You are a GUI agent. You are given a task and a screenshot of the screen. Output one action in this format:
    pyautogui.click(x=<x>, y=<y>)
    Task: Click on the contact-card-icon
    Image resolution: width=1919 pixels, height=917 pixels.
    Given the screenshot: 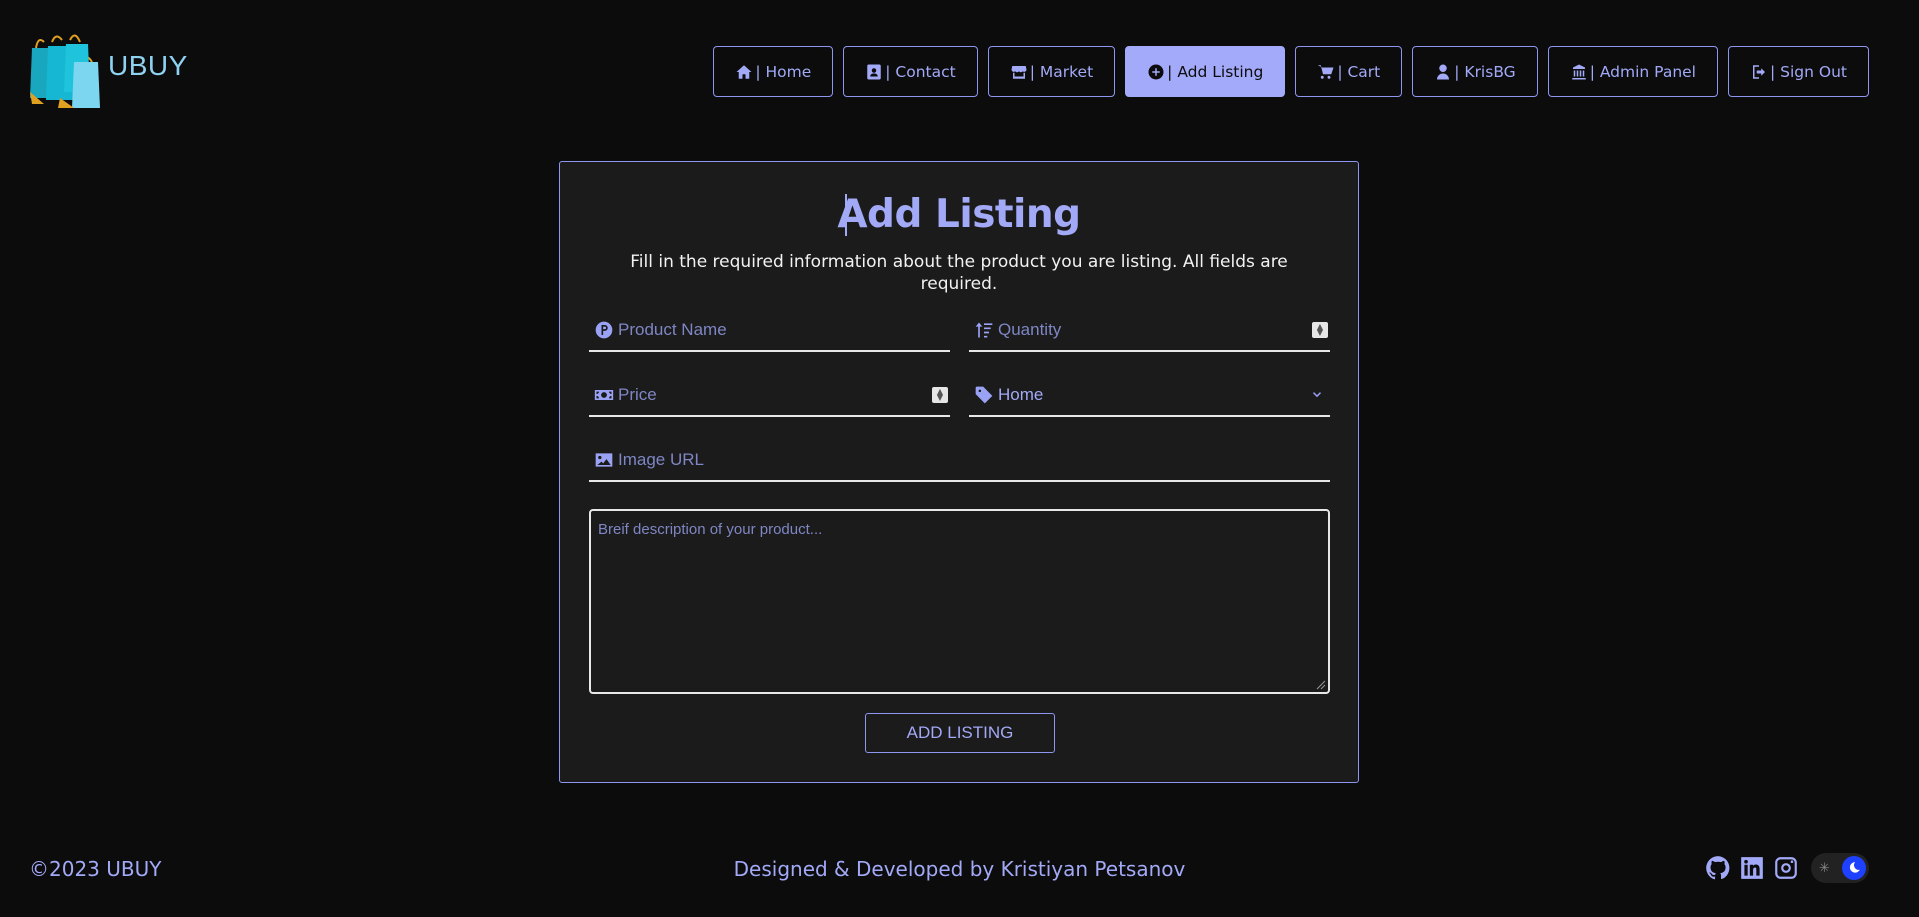 What is the action you would take?
    pyautogui.click(x=874, y=72)
    